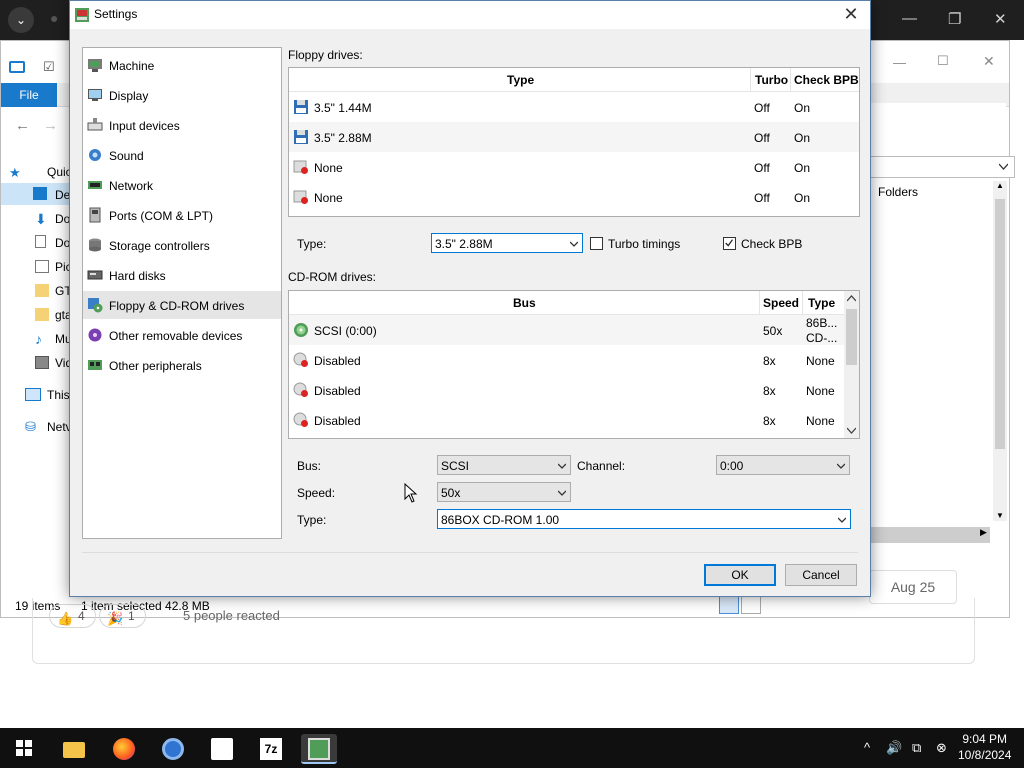 The image size is (1024, 768). Describe the element at coordinates (1000, 515) in the screenshot. I see `scroll-down-icon: ▼` at that location.